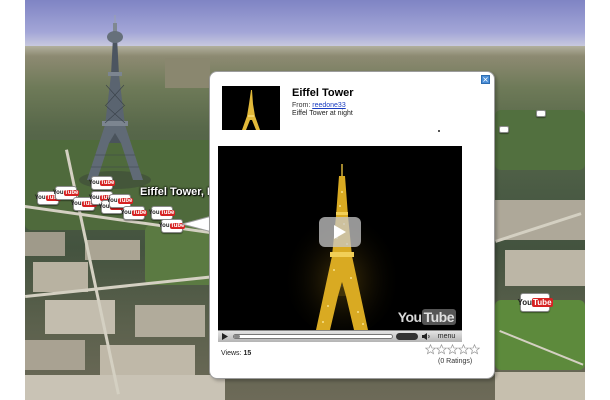 The width and height of the screenshot is (610, 400). I want to click on play-icon, so click(340, 232).